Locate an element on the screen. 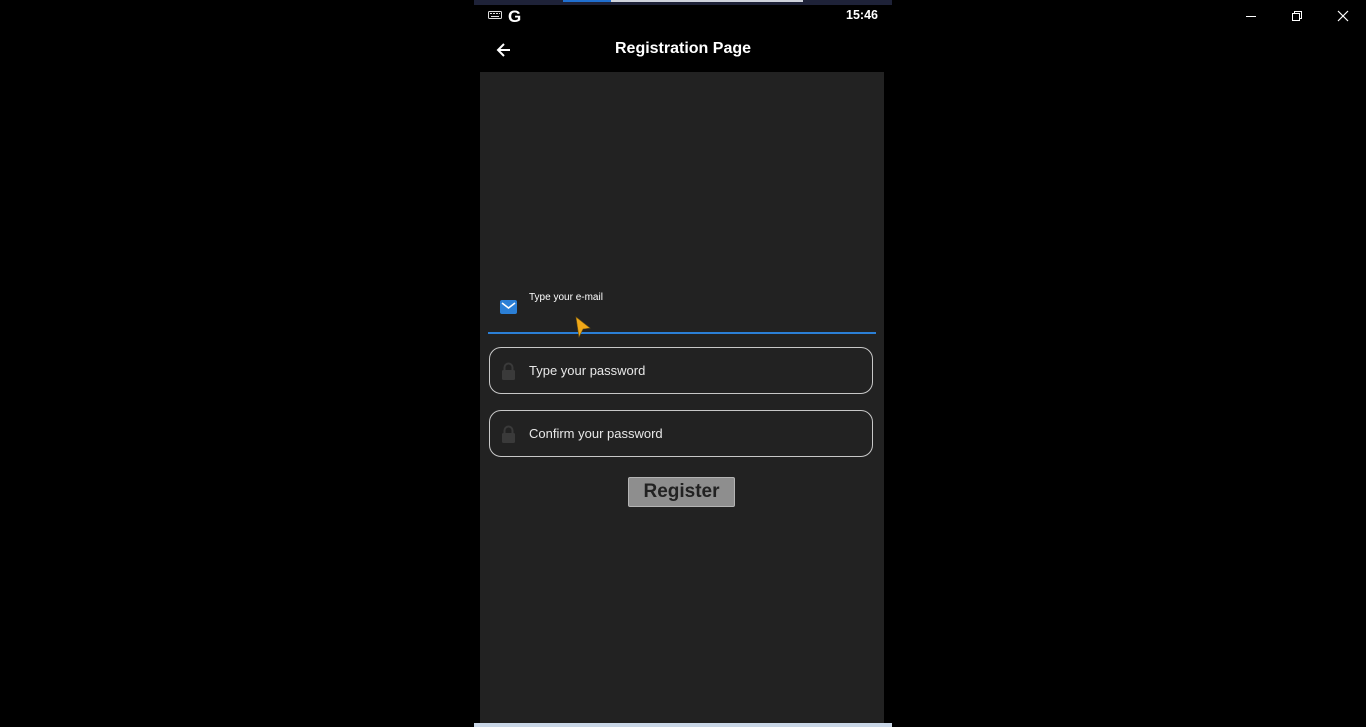 This screenshot has height=727, width=1366. restore-button is located at coordinates (1297, 16).